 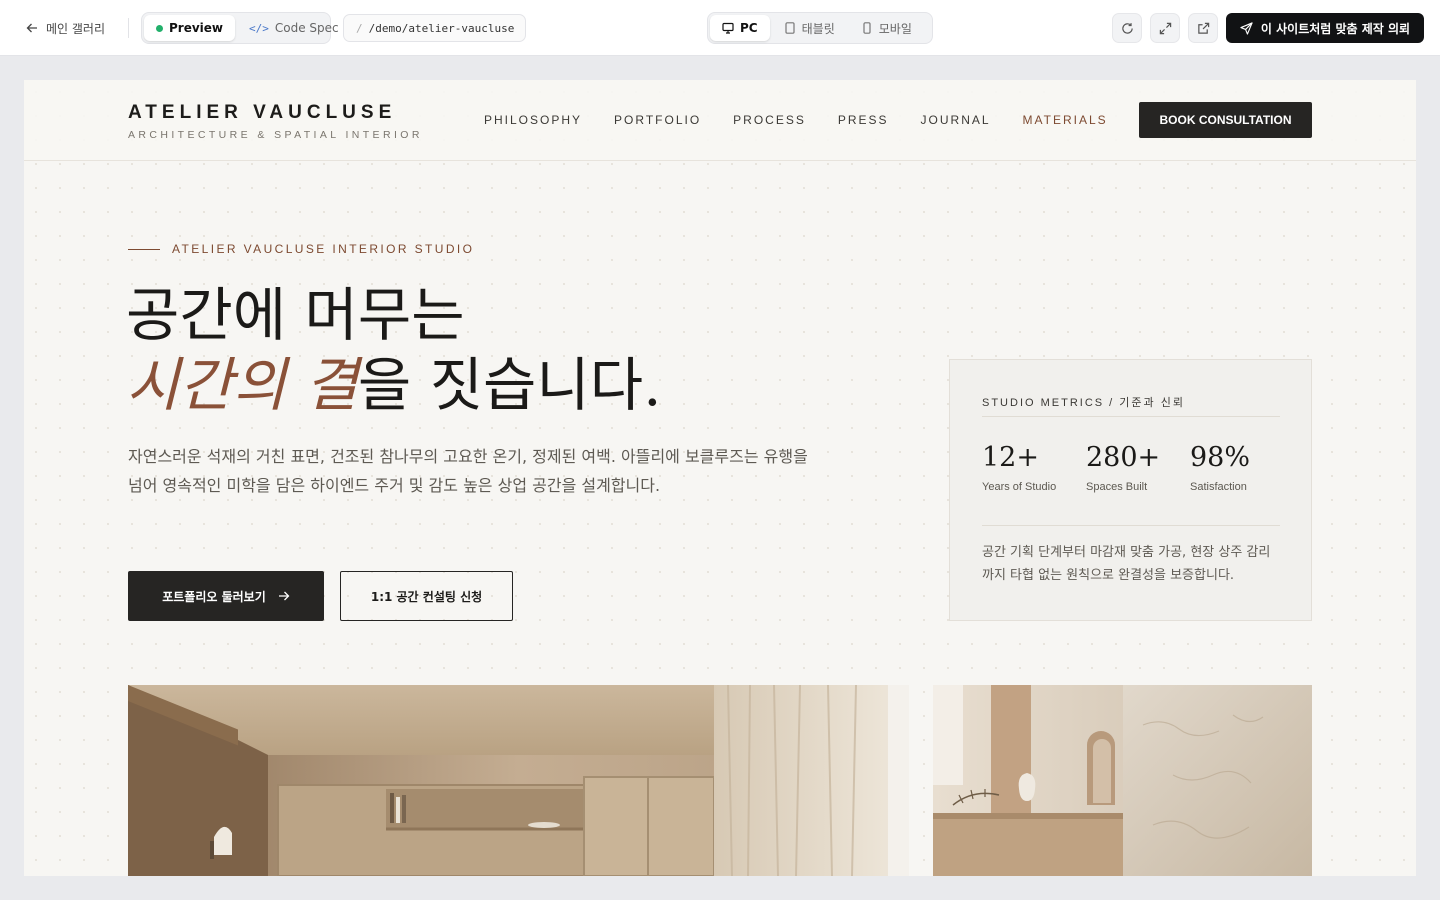 What do you see at coordinates (1010, 457) in the screenshot?
I see `metric-value: 12+` at bounding box center [1010, 457].